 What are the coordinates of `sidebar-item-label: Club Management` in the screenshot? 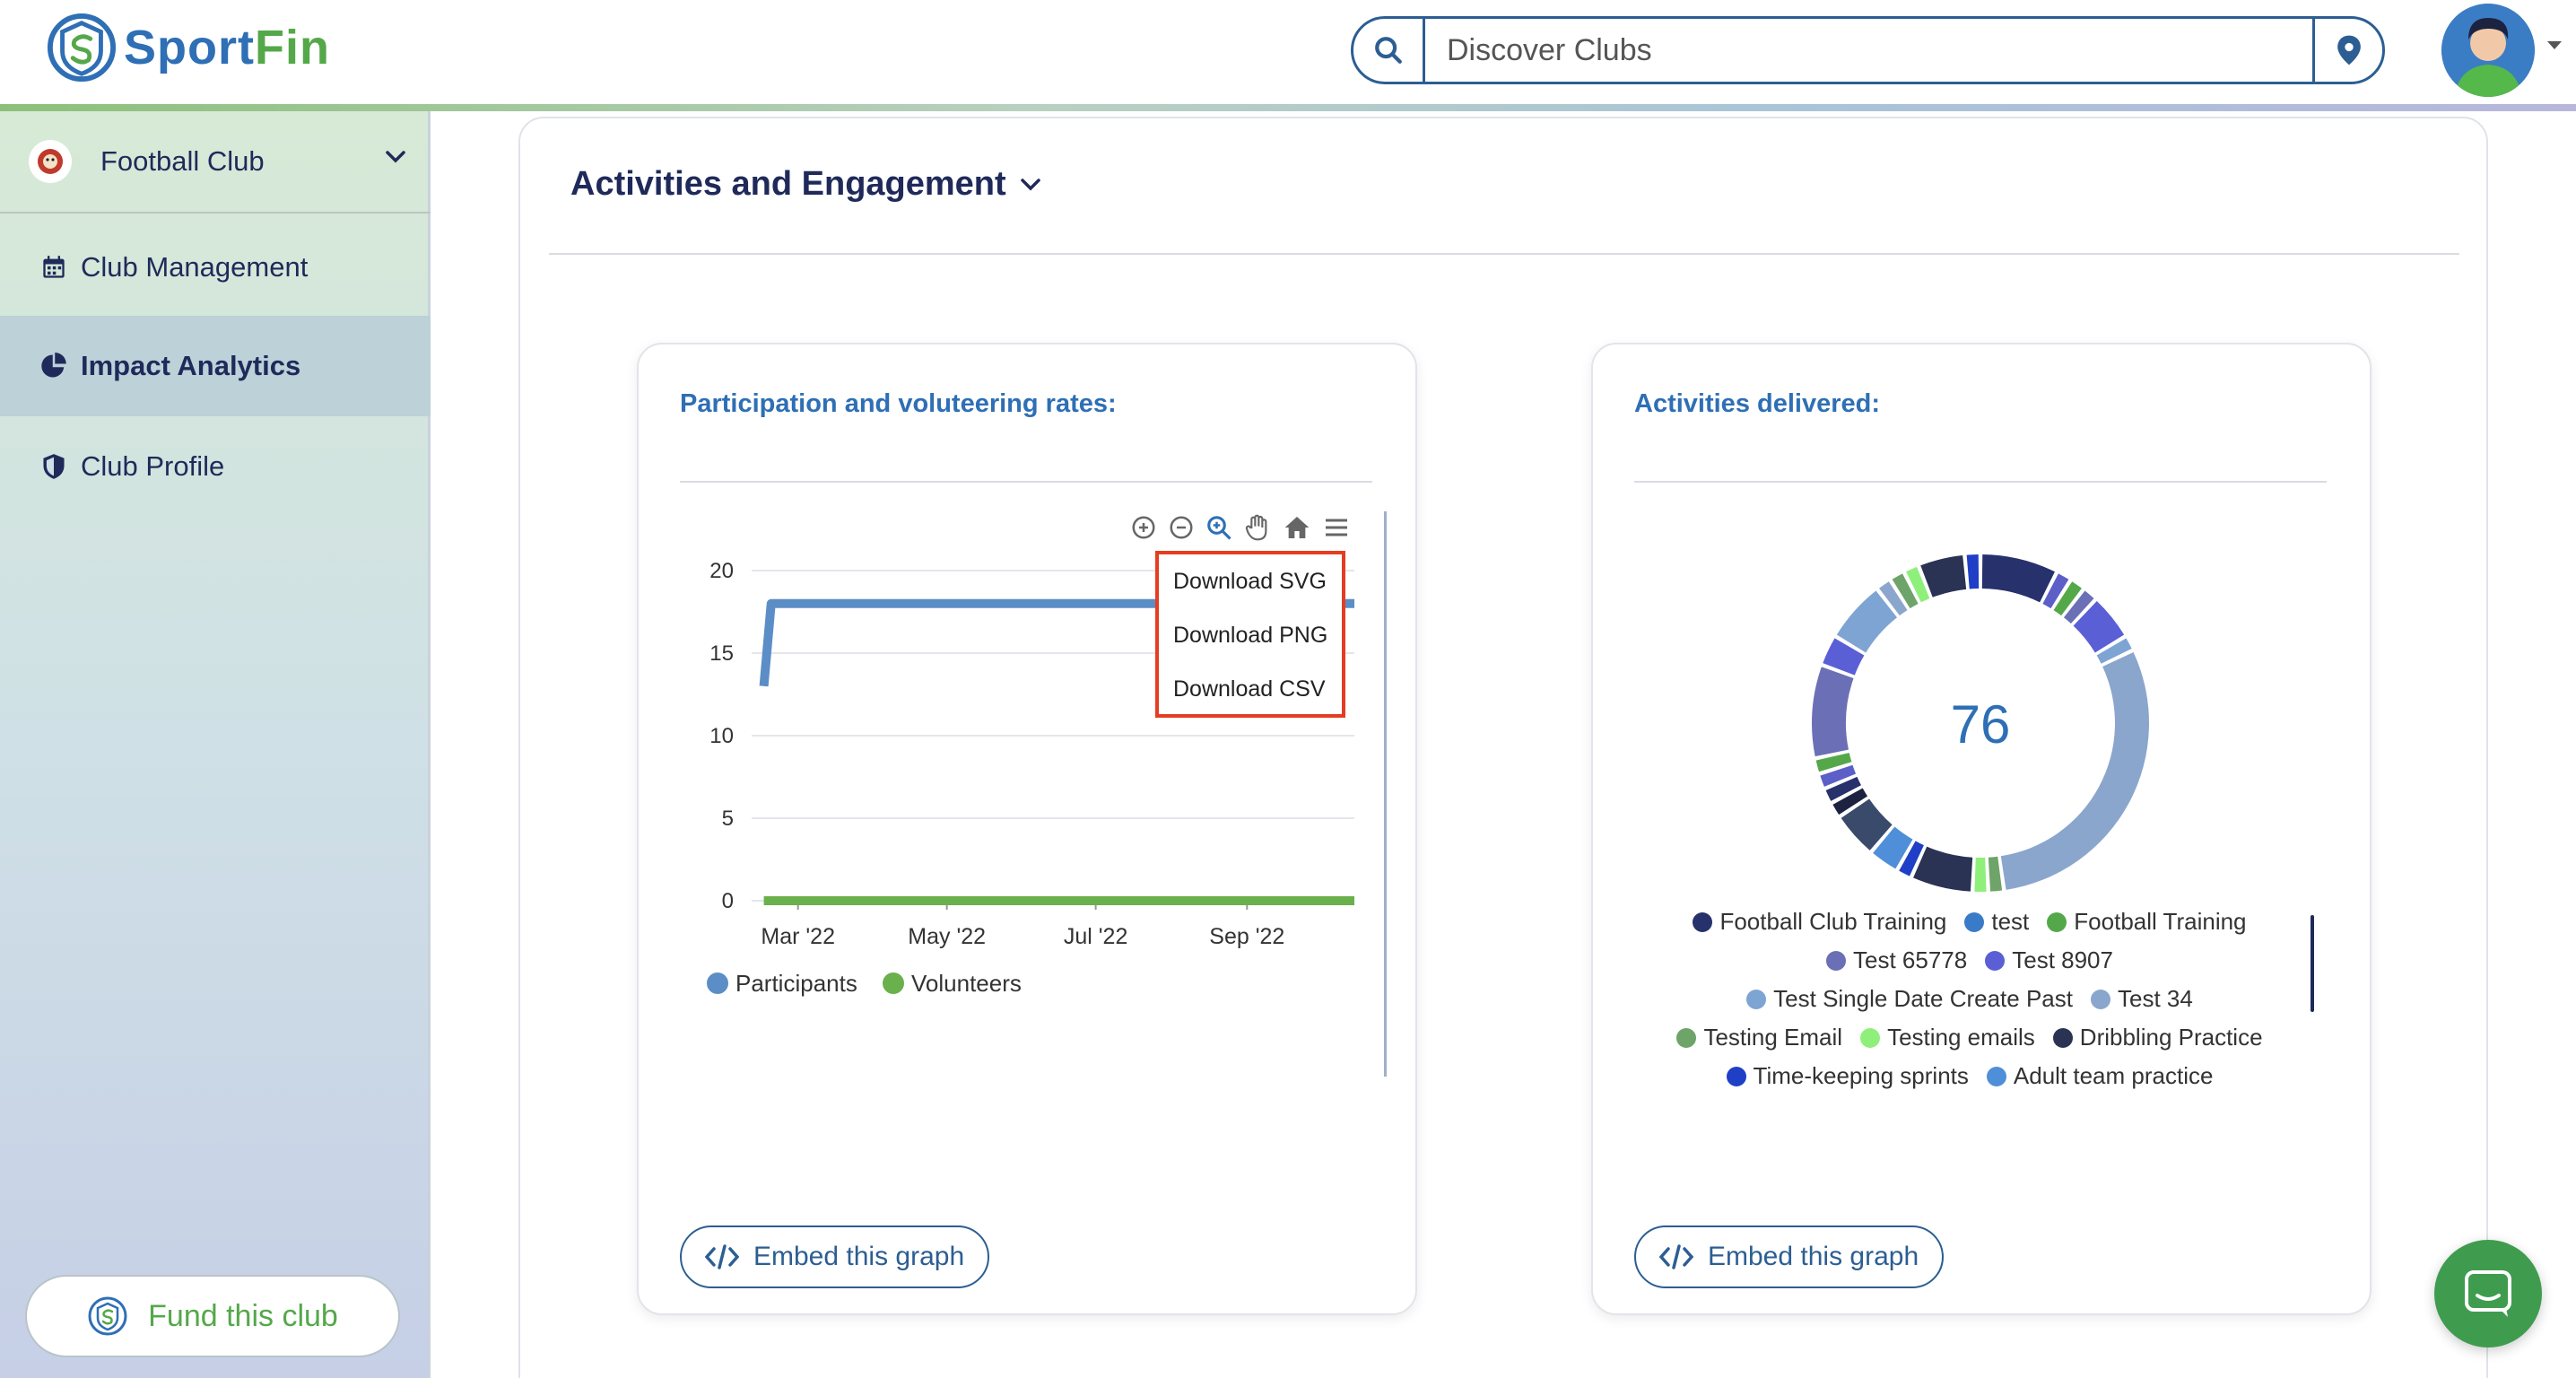 It's located at (195, 267).